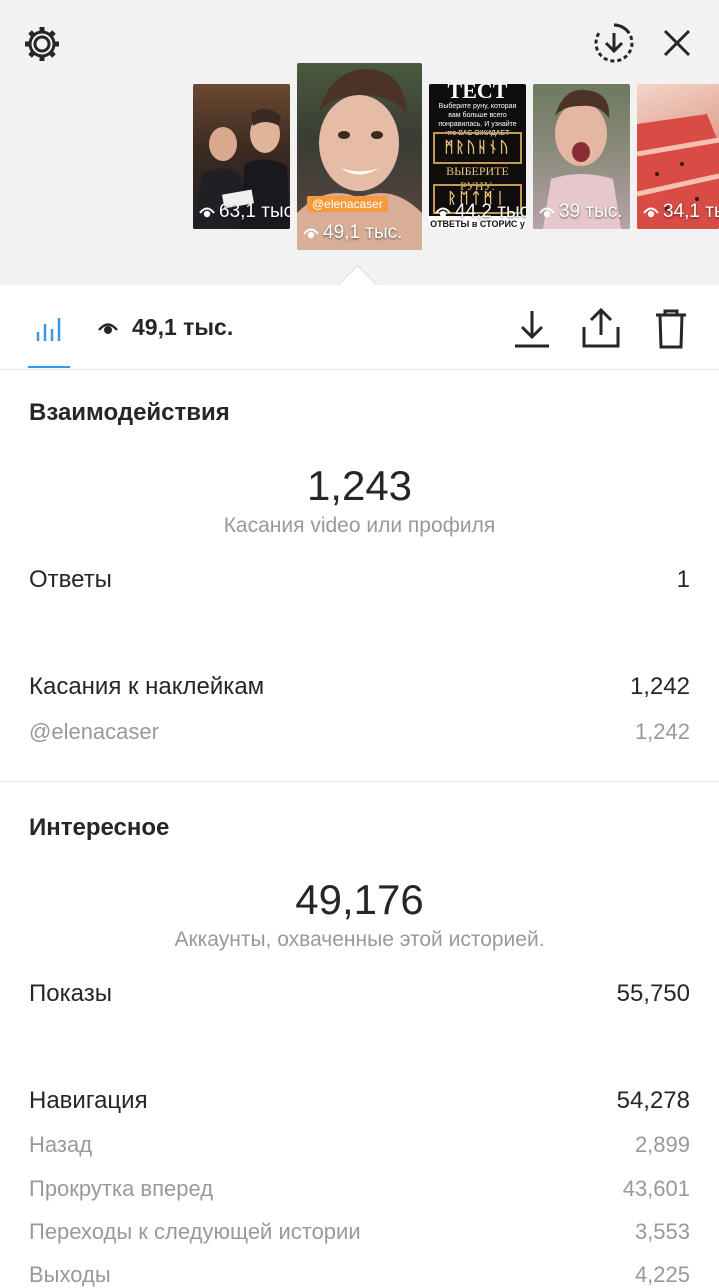 The width and height of the screenshot is (719, 1288). I want to click on story-thumbnail-selected: @elenacaser 49,1 тыс., so click(359, 156).